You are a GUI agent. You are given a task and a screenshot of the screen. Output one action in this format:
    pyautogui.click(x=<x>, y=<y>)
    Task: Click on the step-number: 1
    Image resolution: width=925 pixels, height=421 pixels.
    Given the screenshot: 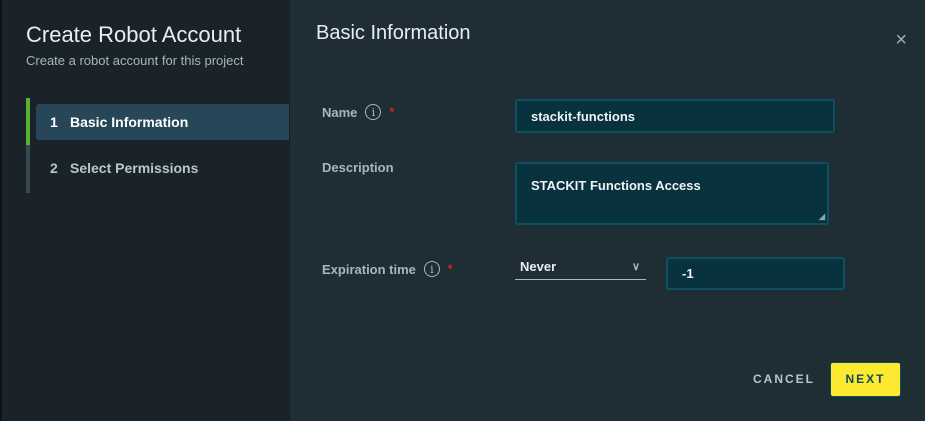 What is the action you would take?
    pyautogui.click(x=54, y=122)
    